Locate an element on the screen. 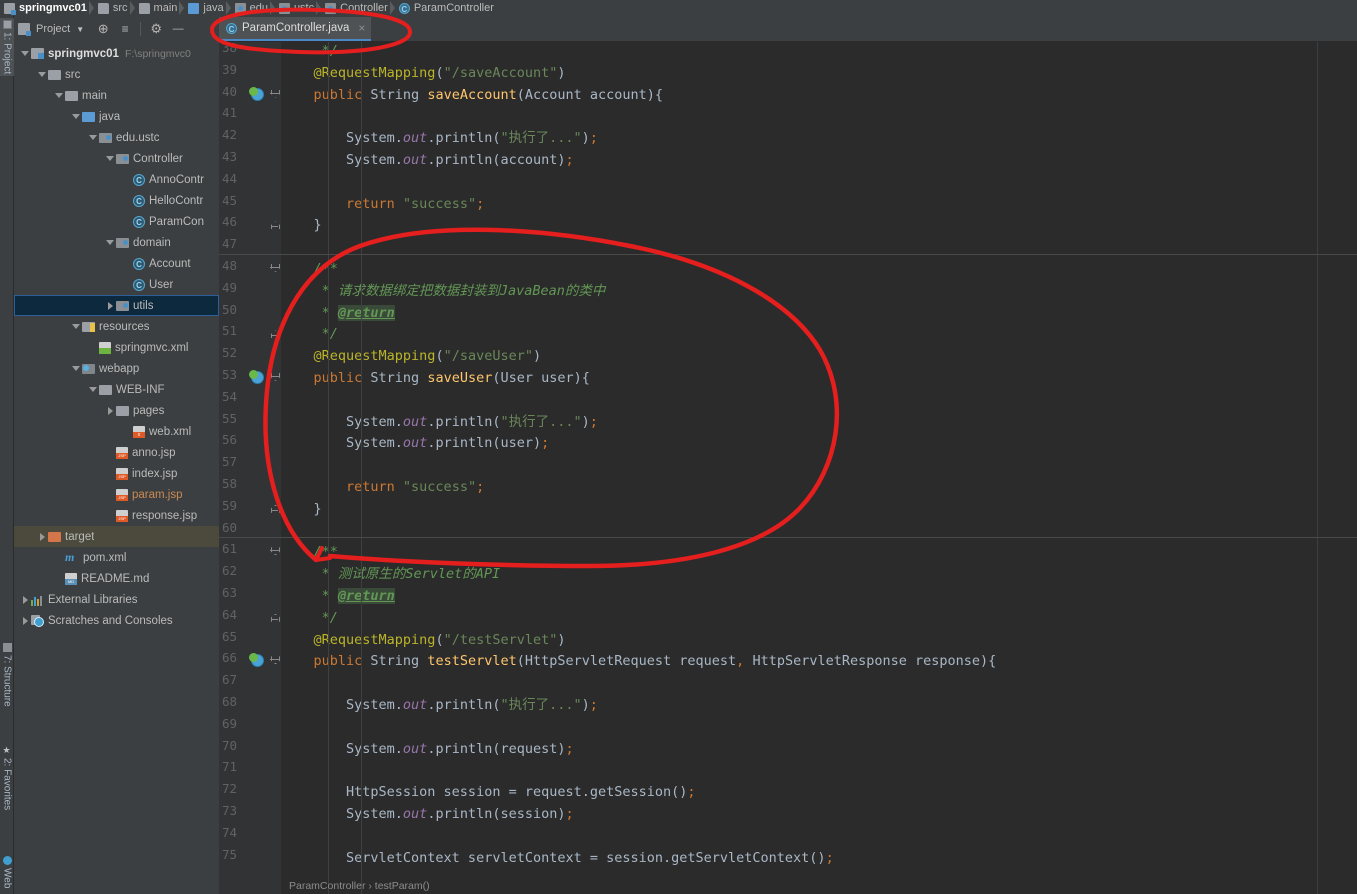 Image resolution: width=1357 pixels, height=894 pixels. tree-item-user: C User is located at coordinates (116, 284).